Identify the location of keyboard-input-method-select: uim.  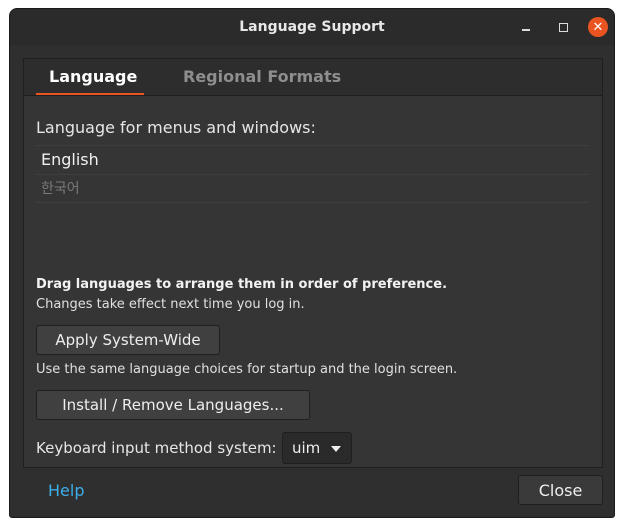
(317, 448).